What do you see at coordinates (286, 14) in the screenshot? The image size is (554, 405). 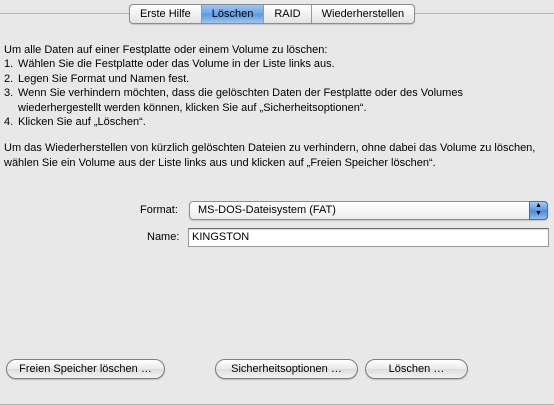 I see `tab-raid: RAID` at bounding box center [286, 14].